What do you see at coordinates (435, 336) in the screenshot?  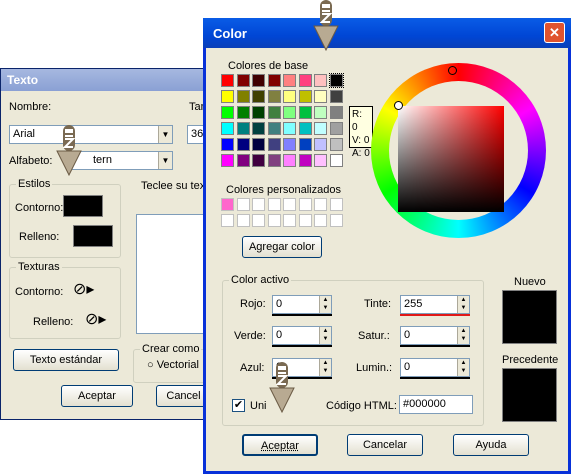 I see `satur-spinner: 0 ▲ ▼` at bounding box center [435, 336].